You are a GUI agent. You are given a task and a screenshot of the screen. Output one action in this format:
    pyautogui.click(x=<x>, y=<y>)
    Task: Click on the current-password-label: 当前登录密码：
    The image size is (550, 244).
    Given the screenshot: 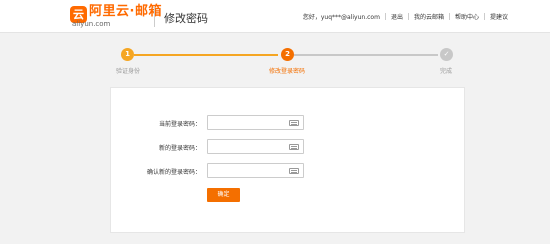 What is the action you would take?
    pyautogui.click(x=179, y=124)
    